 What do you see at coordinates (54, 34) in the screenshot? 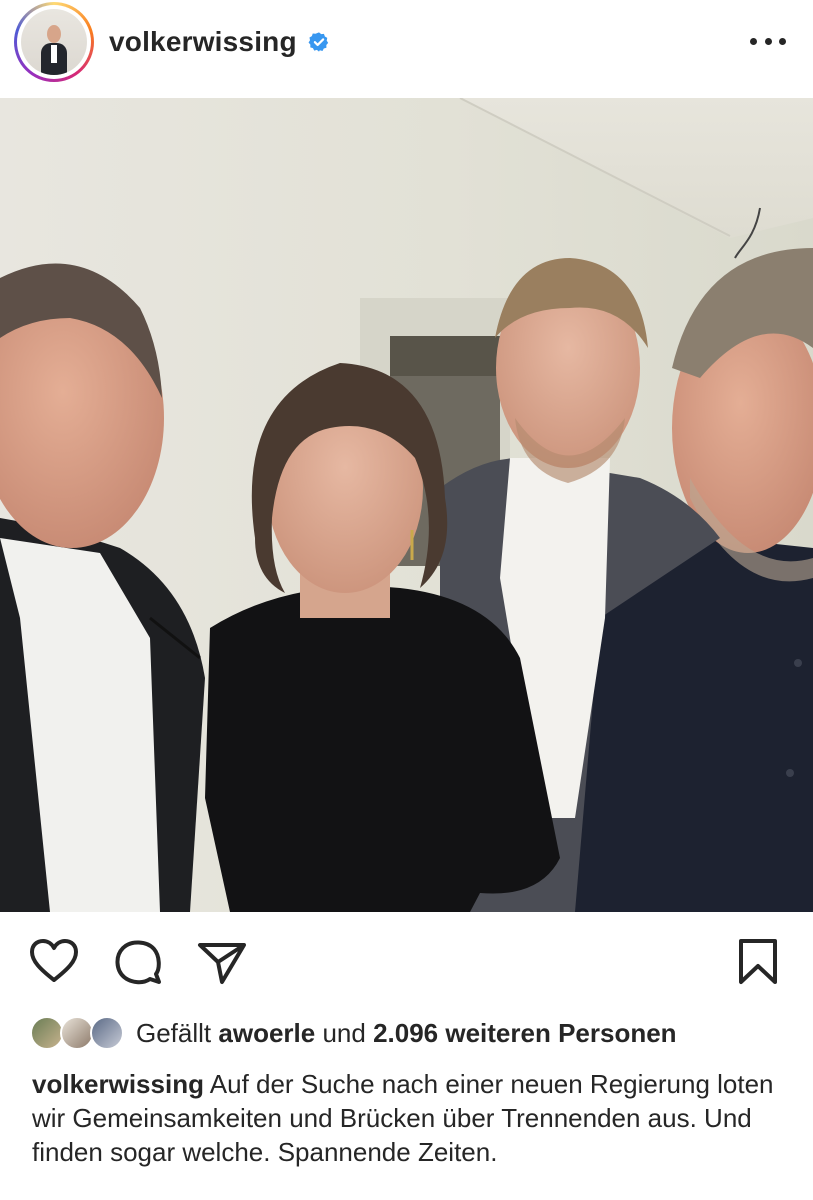
I see `avatar-figure-head` at bounding box center [54, 34].